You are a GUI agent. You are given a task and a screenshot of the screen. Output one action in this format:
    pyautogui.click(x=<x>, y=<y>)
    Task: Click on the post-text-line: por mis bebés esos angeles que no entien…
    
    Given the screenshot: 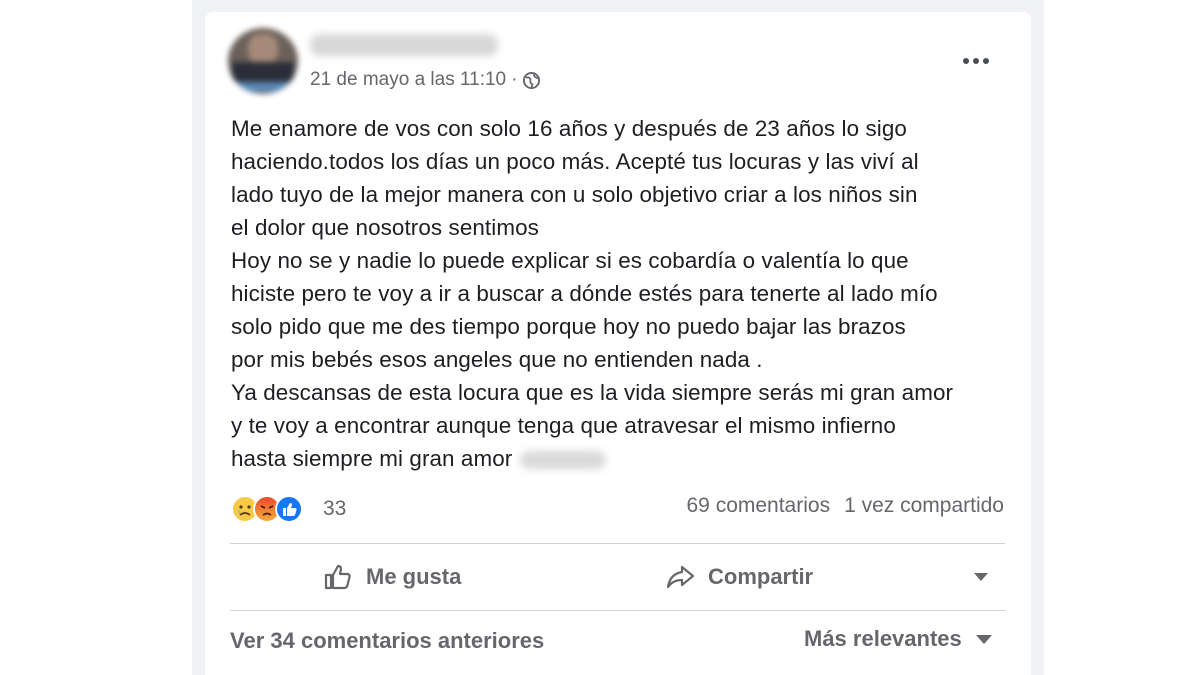 What is the action you would take?
    pyautogui.click(x=497, y=359)
    